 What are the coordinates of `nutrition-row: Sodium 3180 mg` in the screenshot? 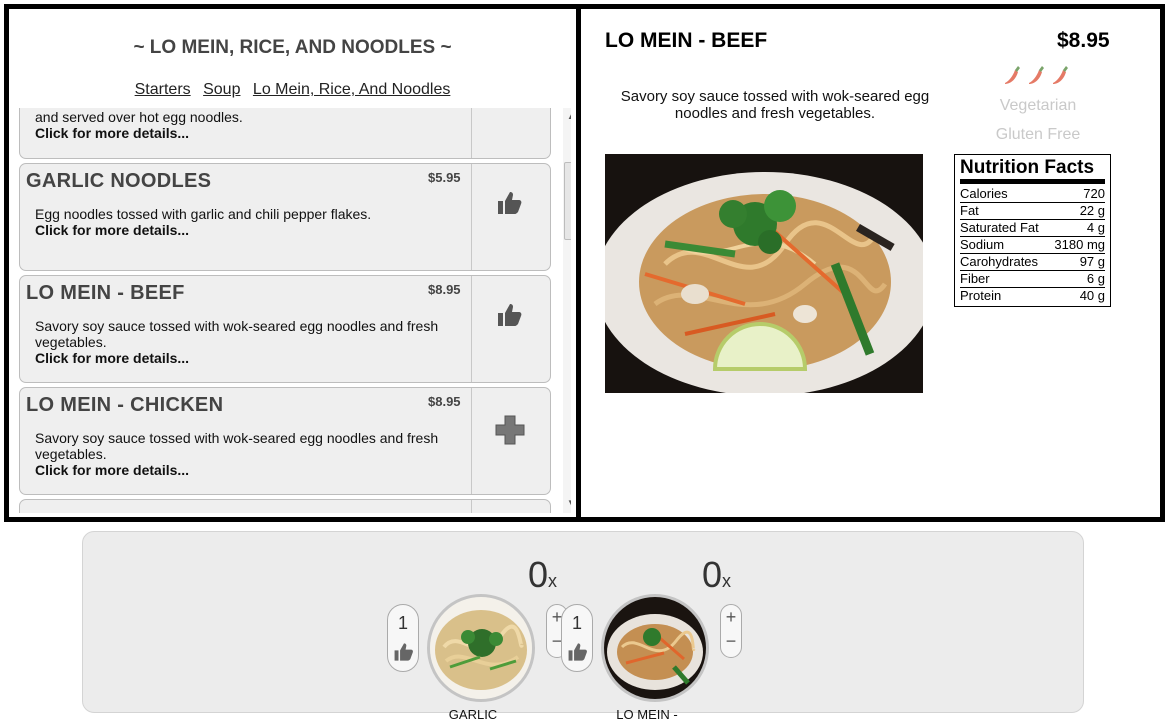 It's located at (1032, 245).